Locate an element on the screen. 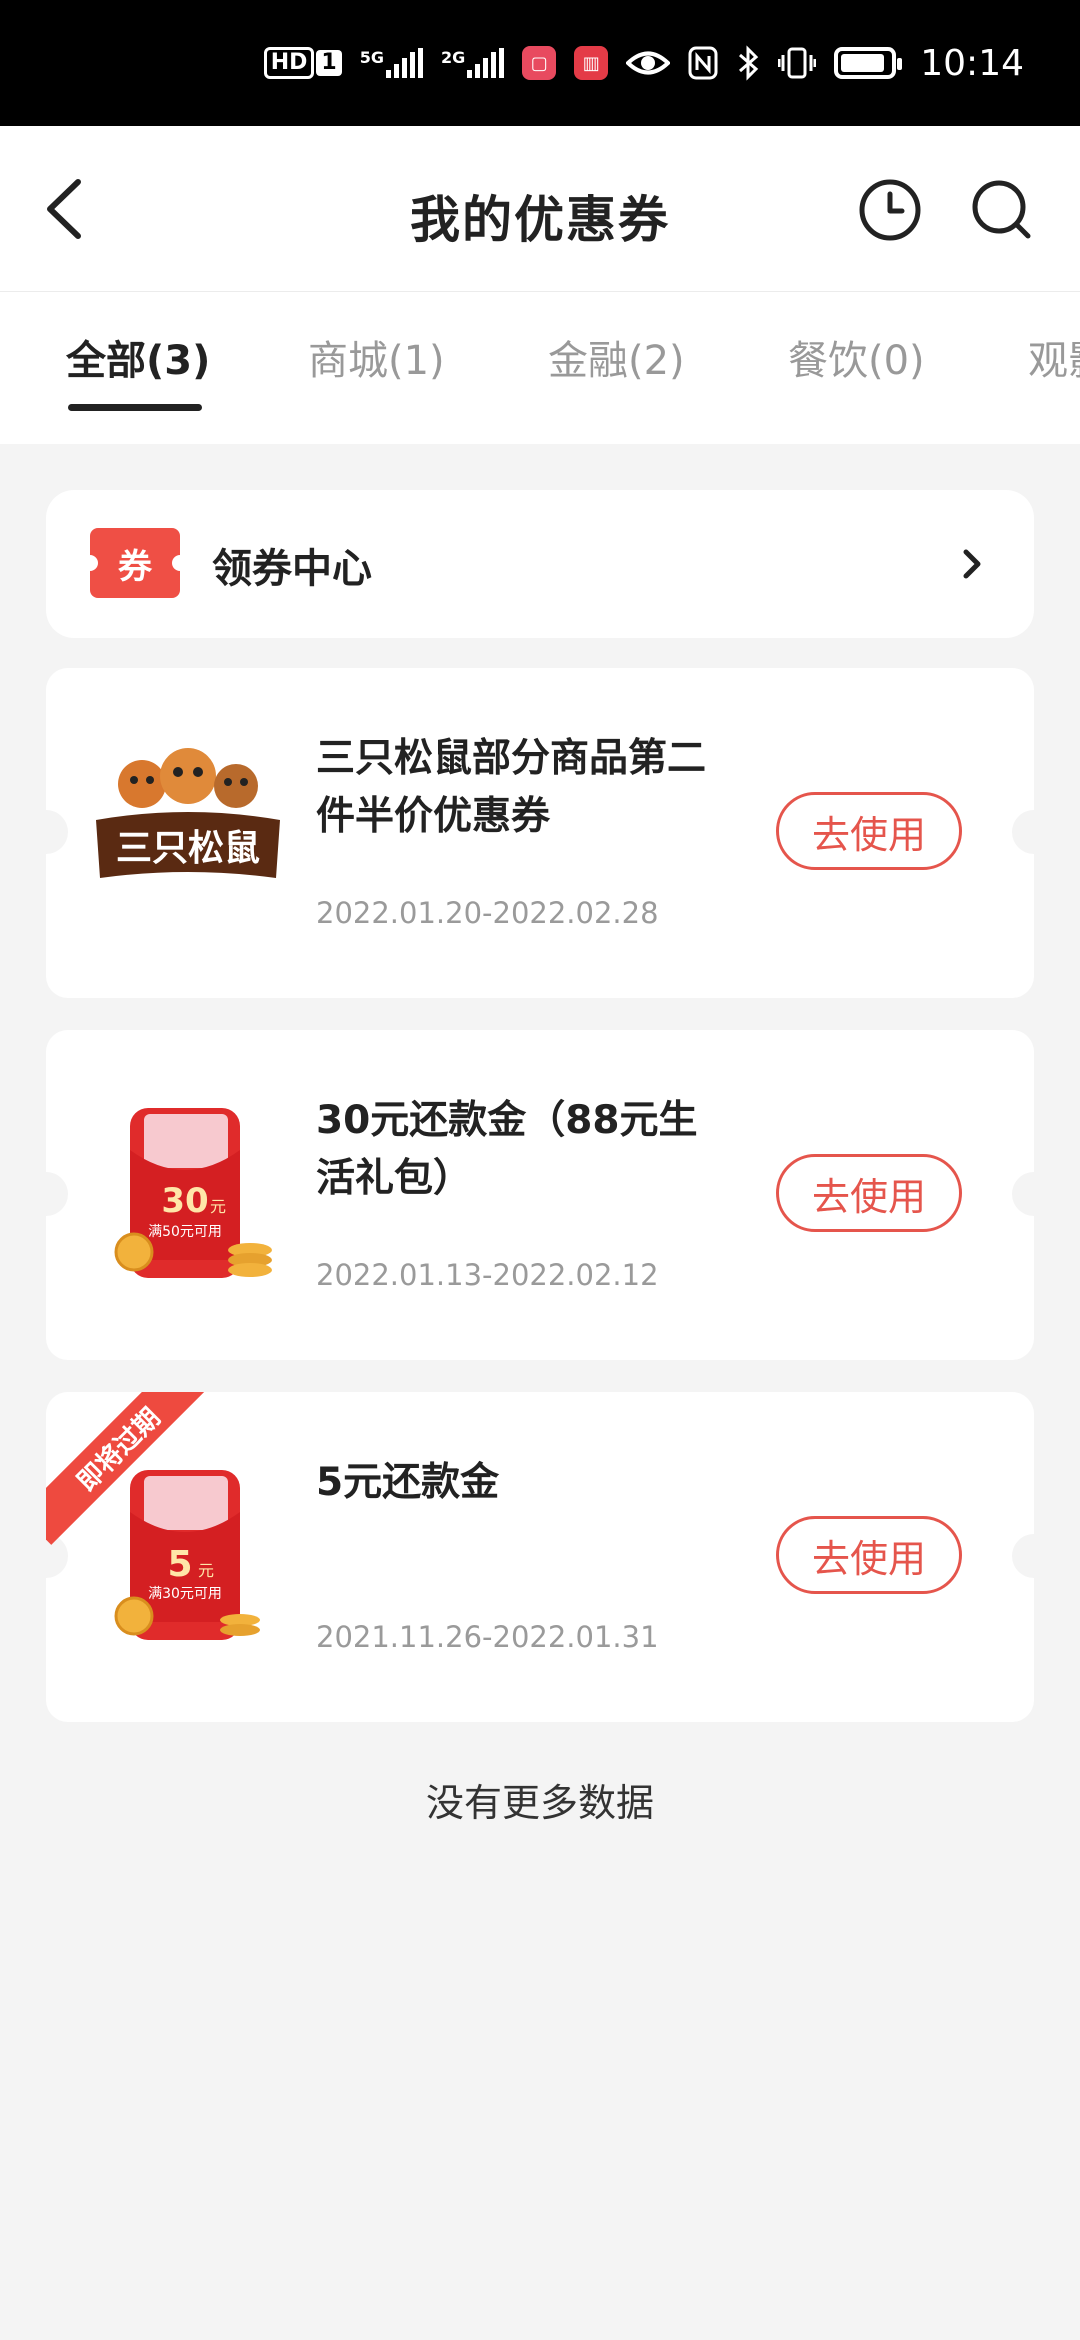 This screenshot has width=1080, height=2340. category-tabs: 全部(3) 商城(1) 金融(2) 餐饮(0) 观影 is located at coordinates (540, 368).